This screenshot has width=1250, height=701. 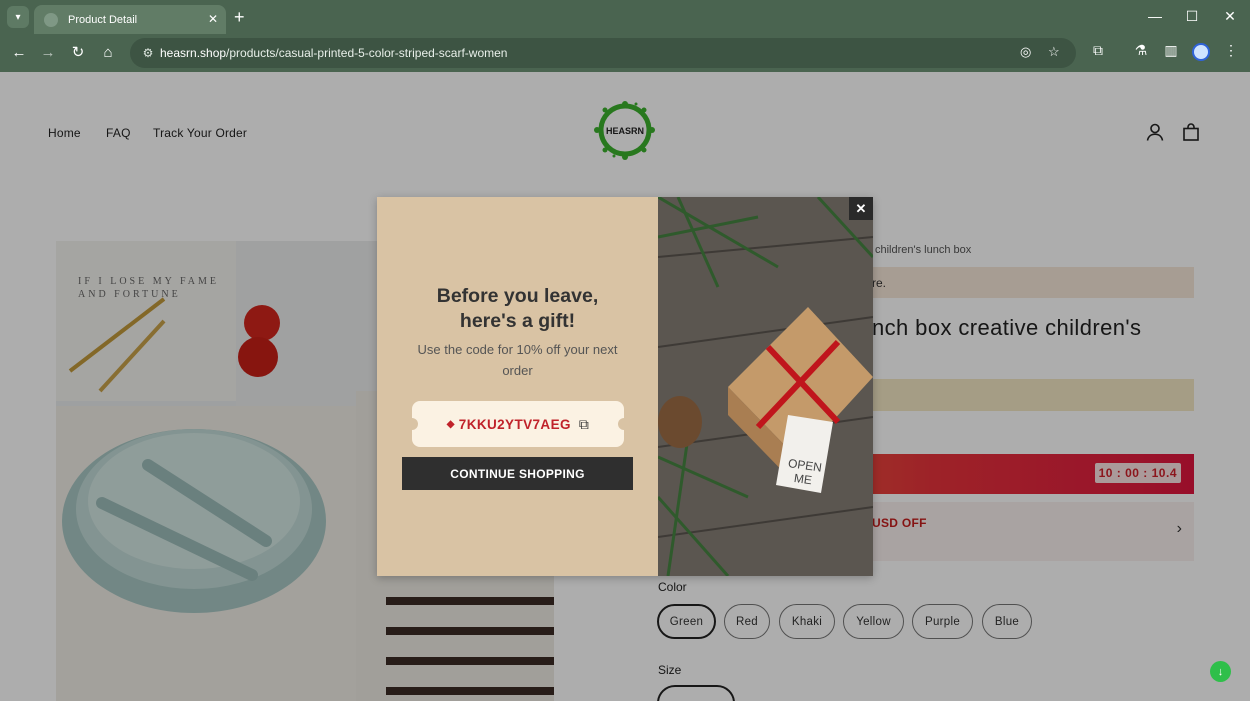 What do you see at coordinates (1220, 671) in the screenshot?
I see `download-float-icon: ↓` at bounding box center [1220, 671].